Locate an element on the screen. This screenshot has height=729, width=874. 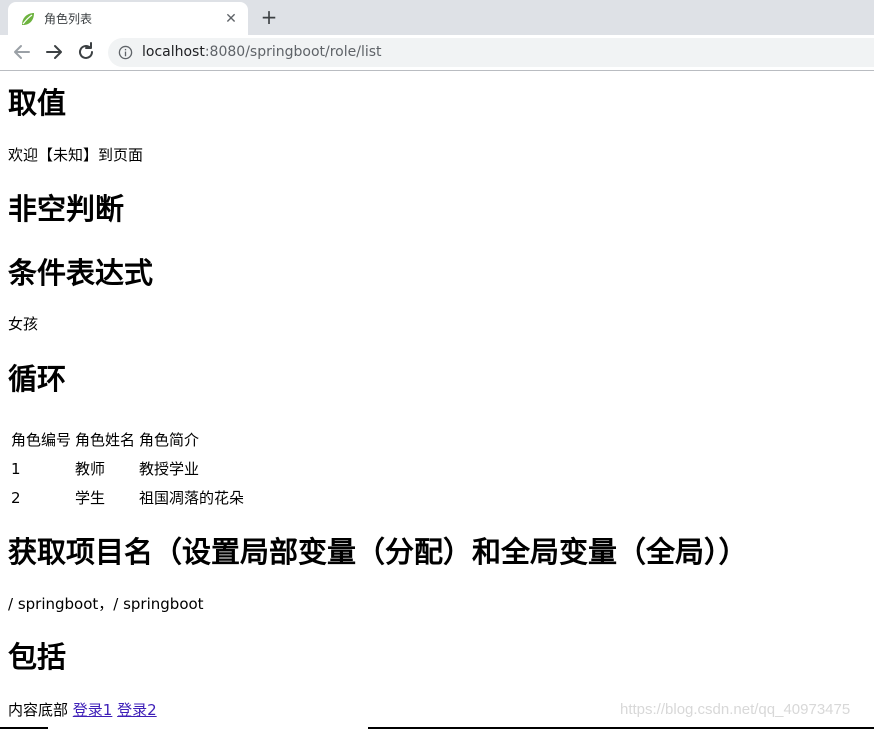
project-name-heading: 获取项目名（设置局部变量（分配）和全局变量（全局）） is located at coordinates (378, 552).